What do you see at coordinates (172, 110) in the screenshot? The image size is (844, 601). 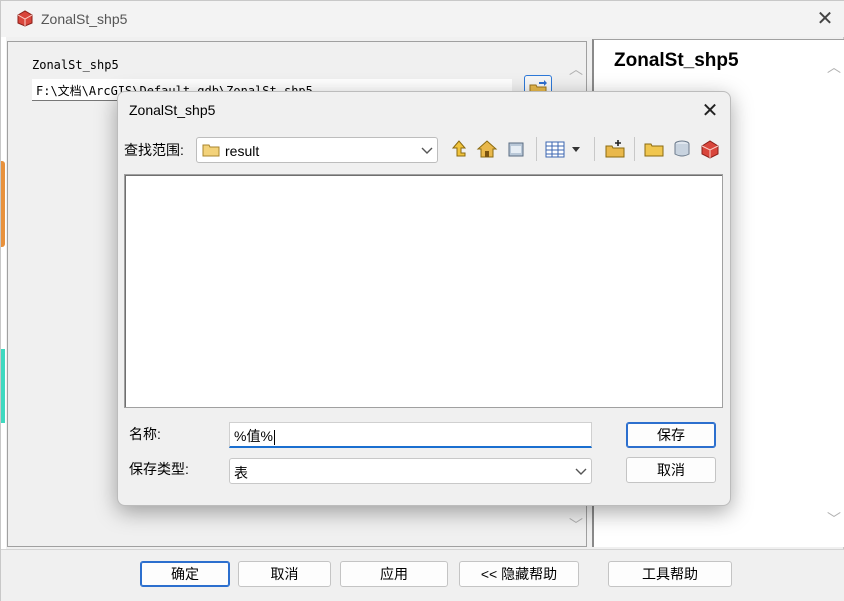 I see `dialog-title: ZonalSt_shp5` at bounding box center [172, 110].